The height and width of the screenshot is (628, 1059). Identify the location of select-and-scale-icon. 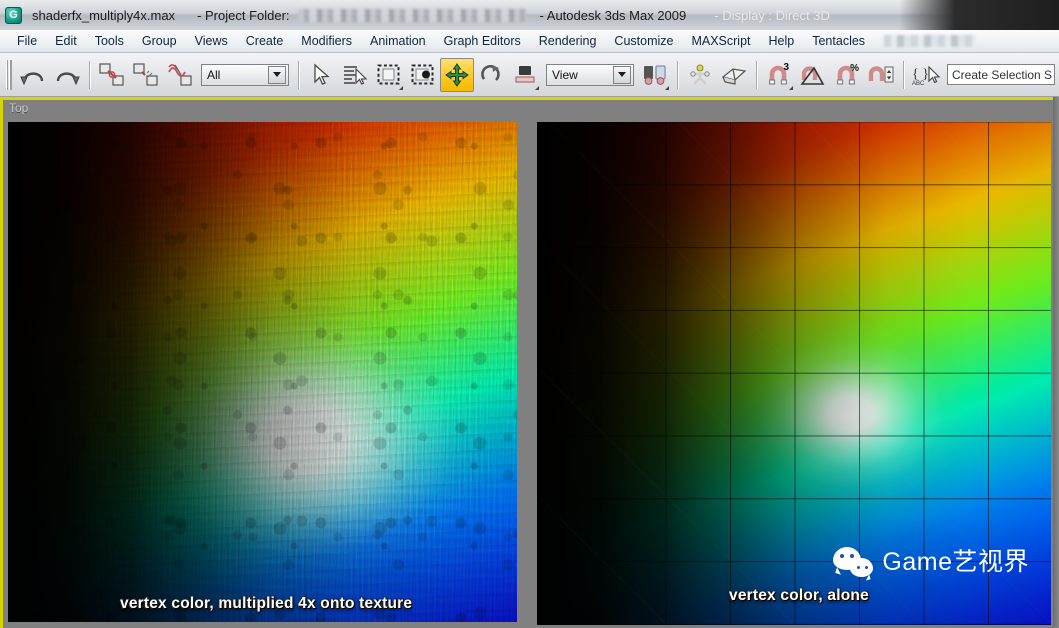
(525, 75).